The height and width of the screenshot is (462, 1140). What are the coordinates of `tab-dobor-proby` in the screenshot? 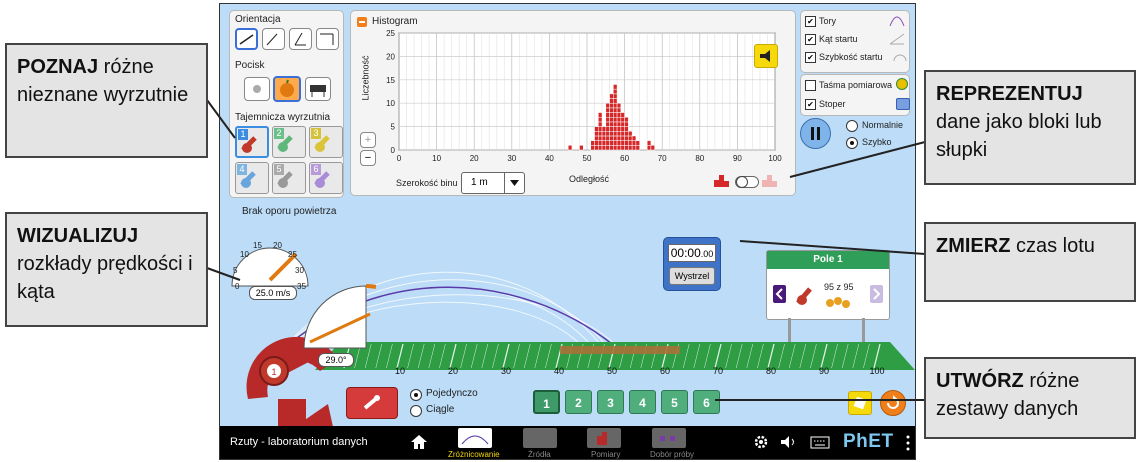 It's located at (669, 438).